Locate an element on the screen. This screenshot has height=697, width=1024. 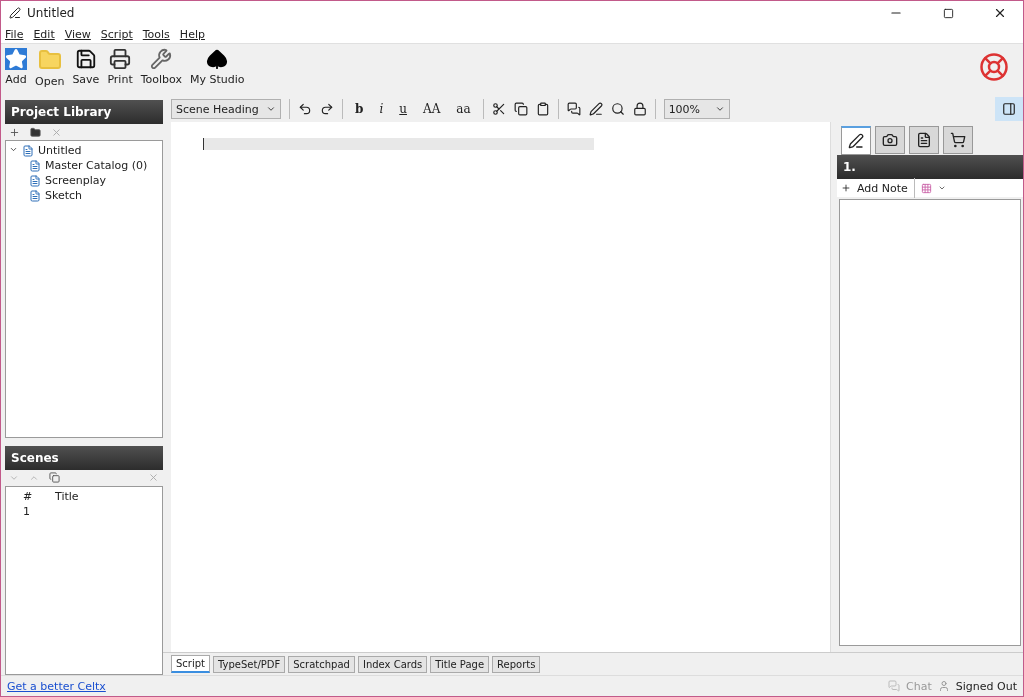
paste-icon is located at coordinates (542, 109).